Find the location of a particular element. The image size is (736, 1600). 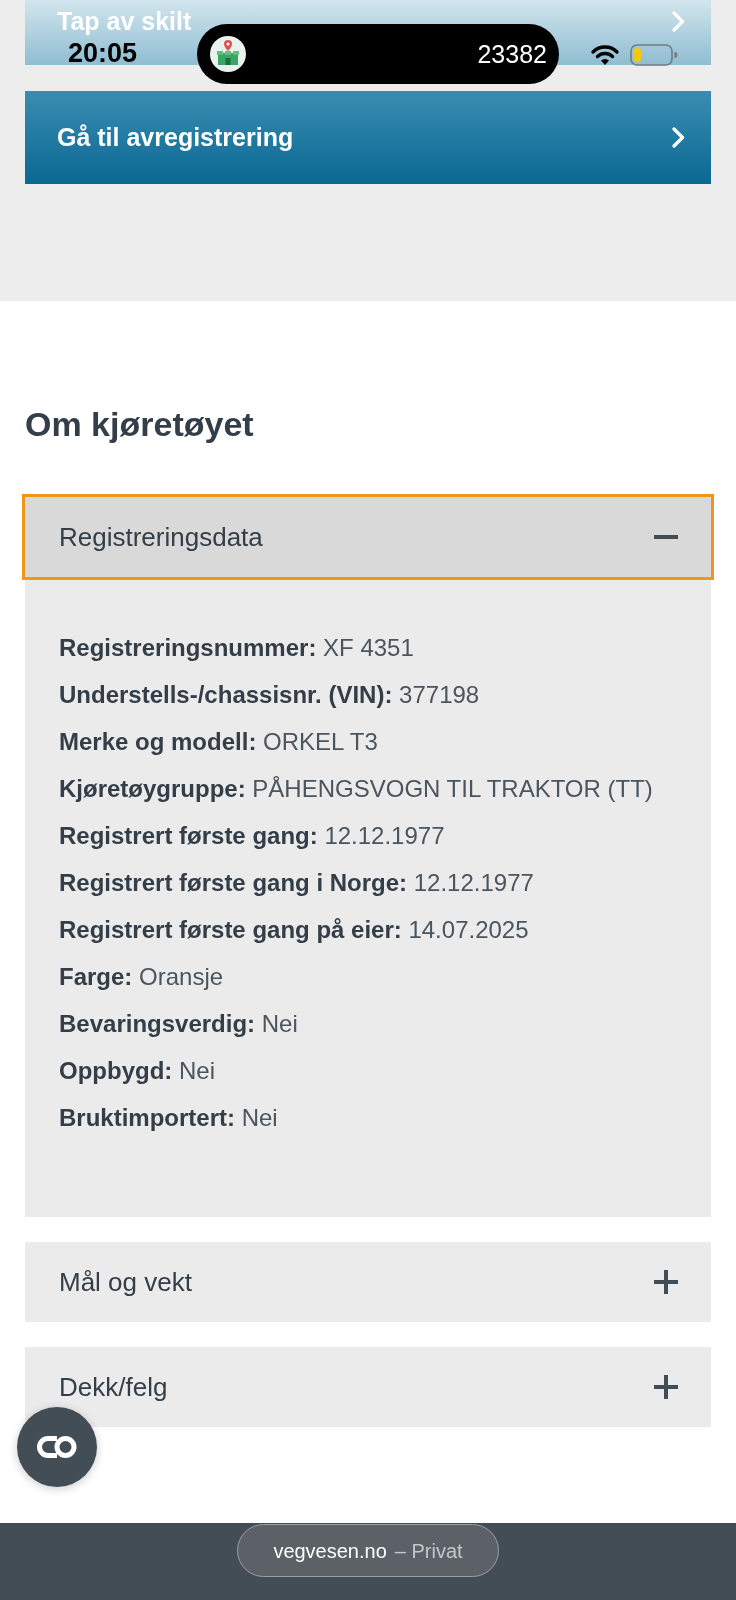

field-label: Bevaringsverdig: is located at coordinates (157, 1023).